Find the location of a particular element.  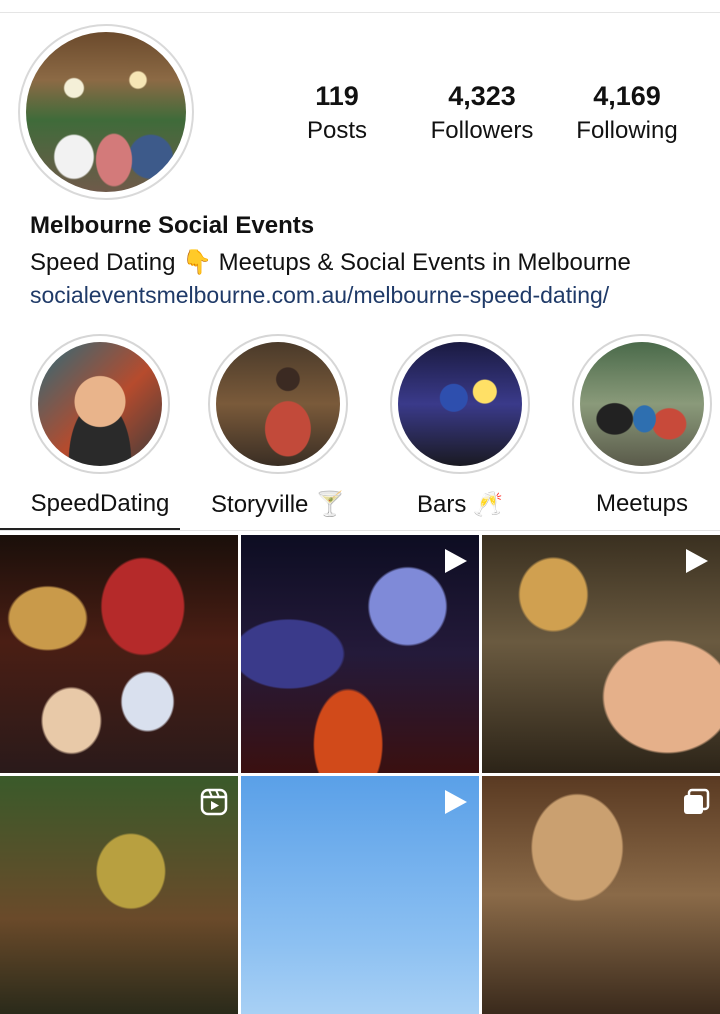

tab-divider is located at coordinates (360, 530).